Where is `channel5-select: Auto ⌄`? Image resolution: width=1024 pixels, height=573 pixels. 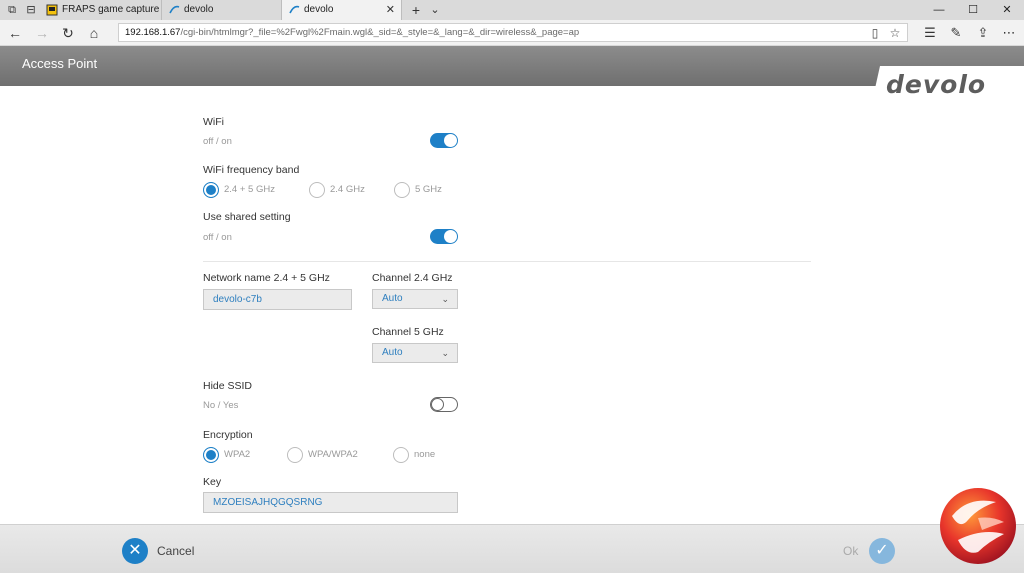
channel5-select: Auto ⌄ is located at coordinates (415, 353).